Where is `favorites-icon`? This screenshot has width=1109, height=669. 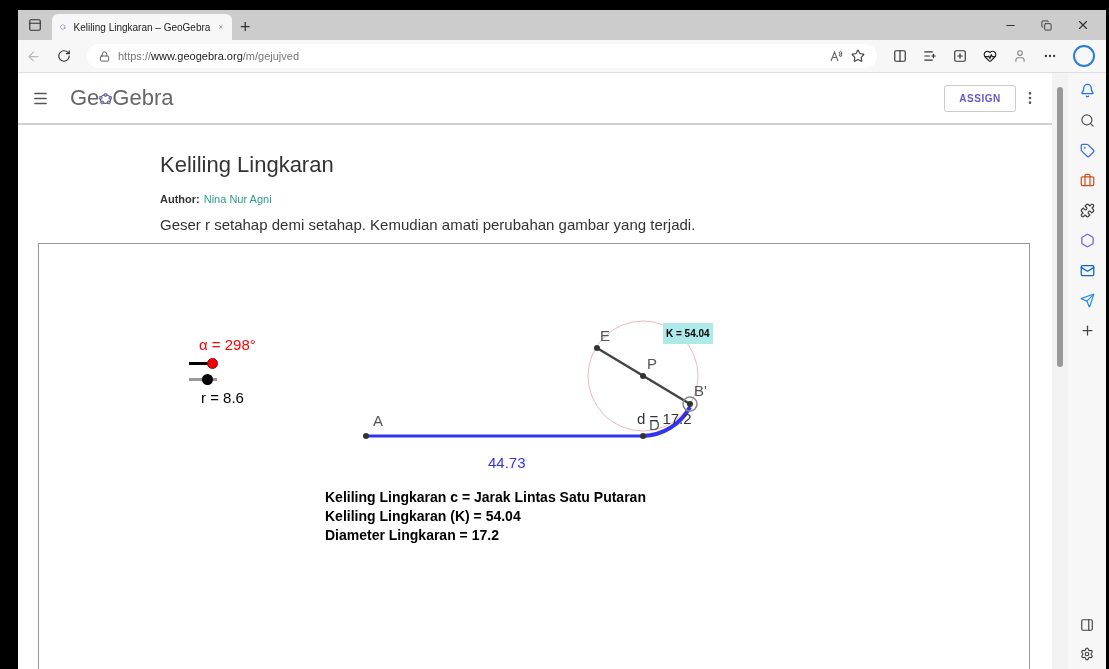 favorites-icon is located at coordinates (930, 56).